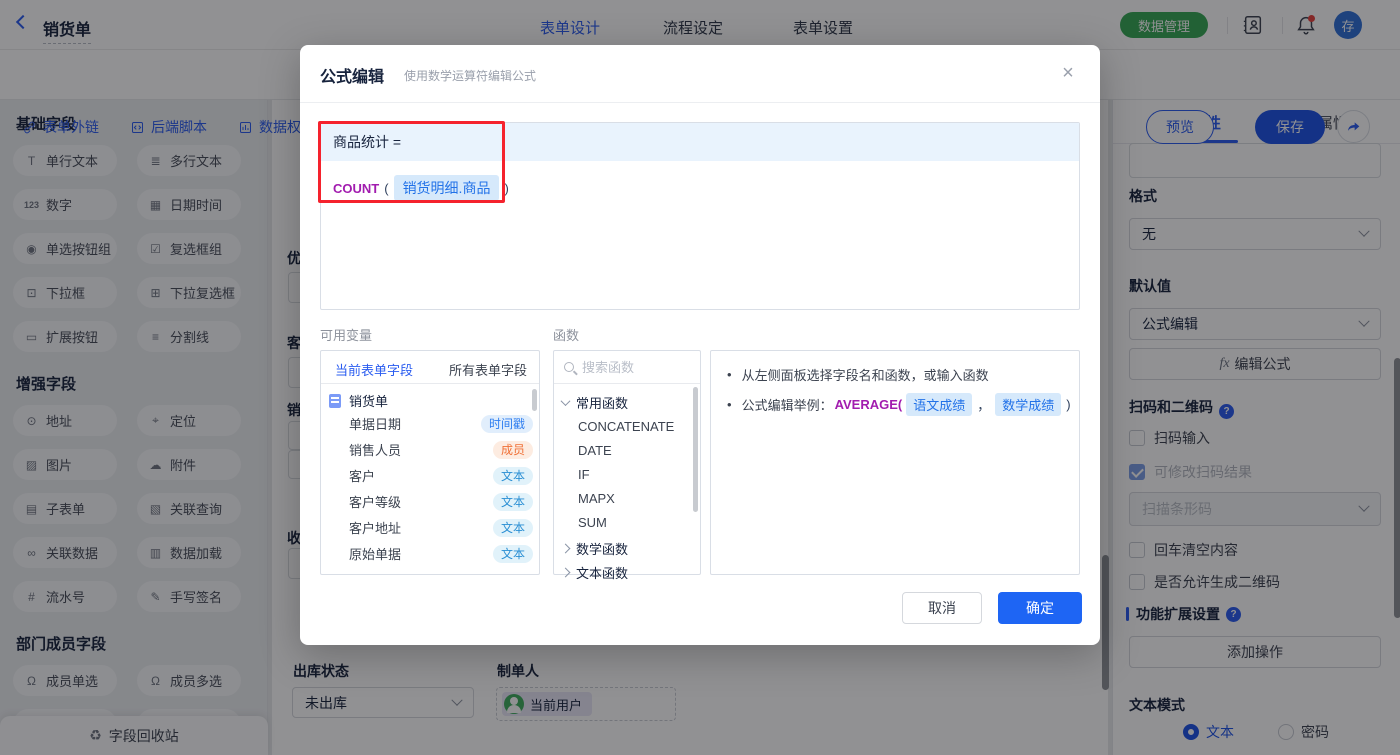 Image resolution: width=1400 pixels, height=755 pixels. I want to click on function-group-common: 常用函数, so click(594, 402).